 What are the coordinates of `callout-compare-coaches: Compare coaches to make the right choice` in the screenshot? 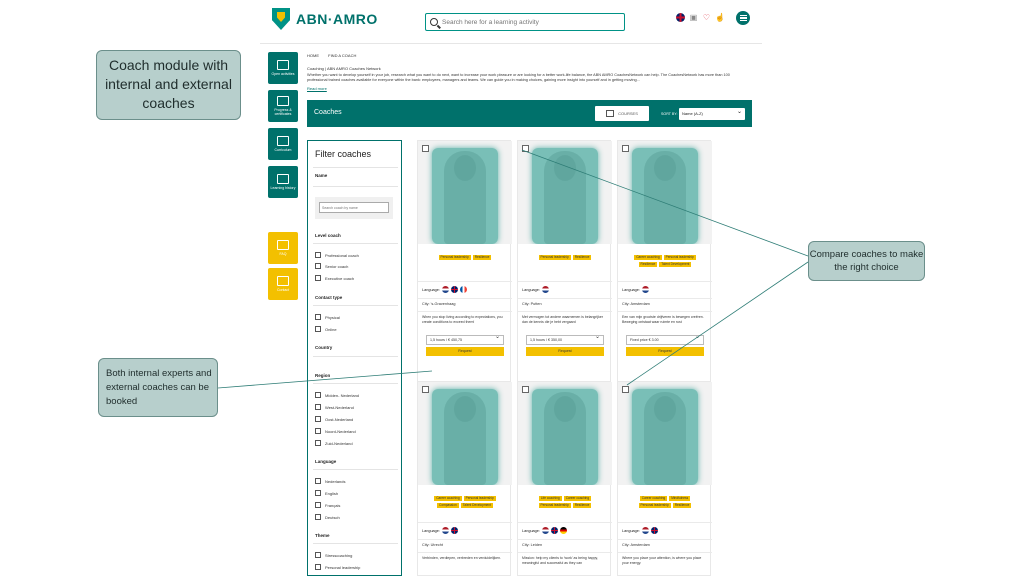 It's located at (866, 261).